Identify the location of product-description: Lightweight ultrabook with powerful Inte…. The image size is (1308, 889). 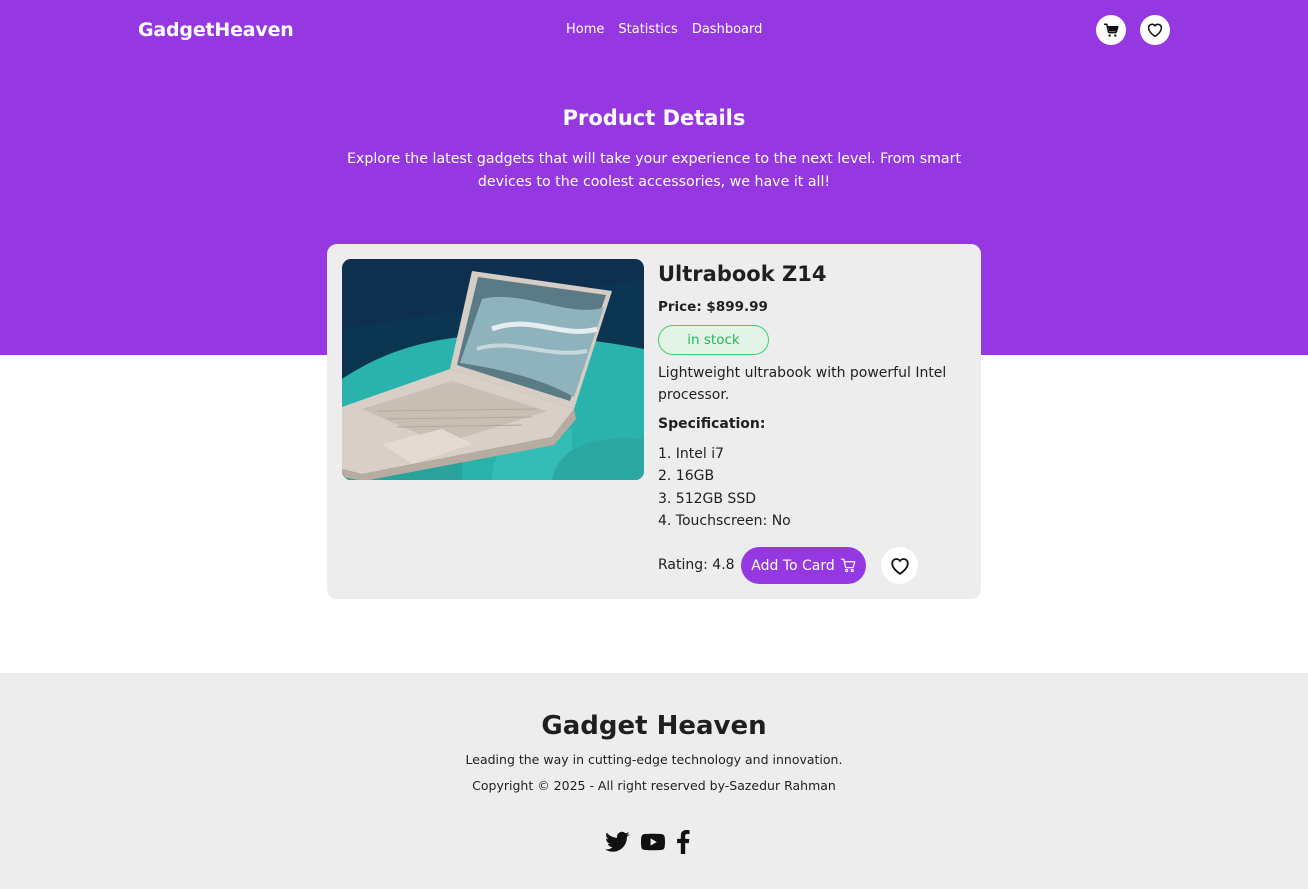
(802, 384).